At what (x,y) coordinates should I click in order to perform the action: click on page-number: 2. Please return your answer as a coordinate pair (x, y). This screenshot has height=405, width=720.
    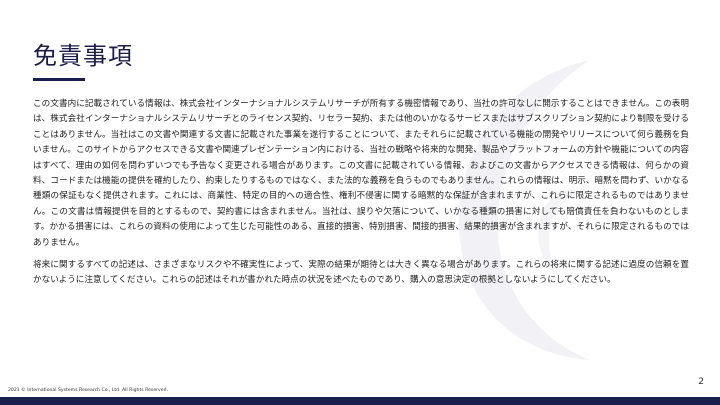
    Looking at the image, I should click on (701, 382).